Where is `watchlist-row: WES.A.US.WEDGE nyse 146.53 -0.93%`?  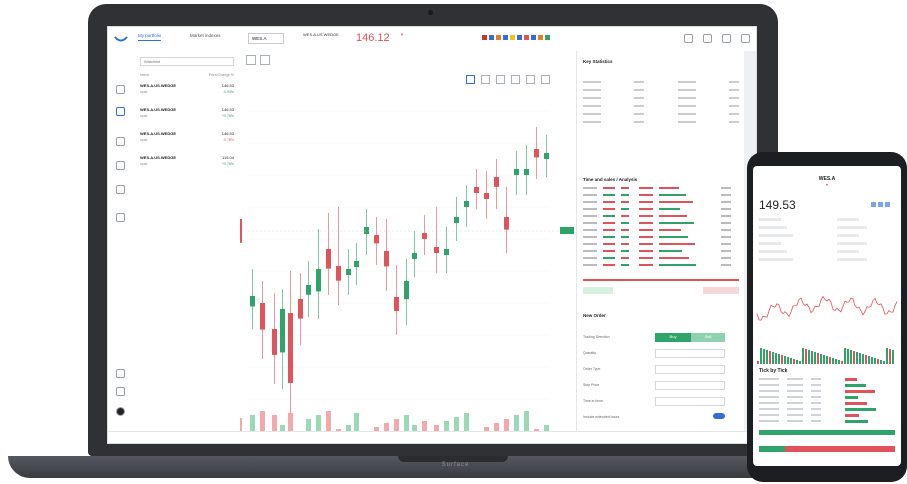 watchlist-row: WES.A.US.WEDGE nyse 146.53 -0.93% is located at coordinates (187, 93).